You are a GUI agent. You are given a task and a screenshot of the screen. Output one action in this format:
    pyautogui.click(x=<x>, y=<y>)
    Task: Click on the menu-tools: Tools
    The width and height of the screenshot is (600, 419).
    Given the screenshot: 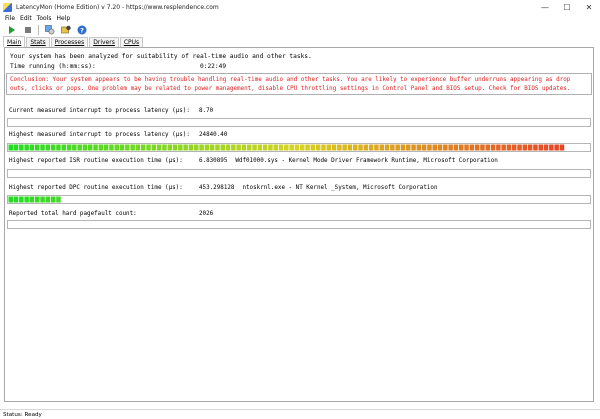 What is the action you would take?
    pyautogui.click(x=44, y=18)
    